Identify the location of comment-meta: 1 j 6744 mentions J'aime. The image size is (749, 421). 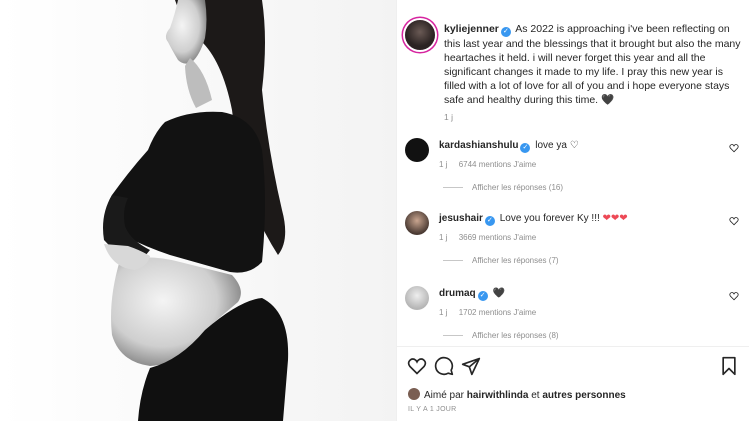
(492, 164).